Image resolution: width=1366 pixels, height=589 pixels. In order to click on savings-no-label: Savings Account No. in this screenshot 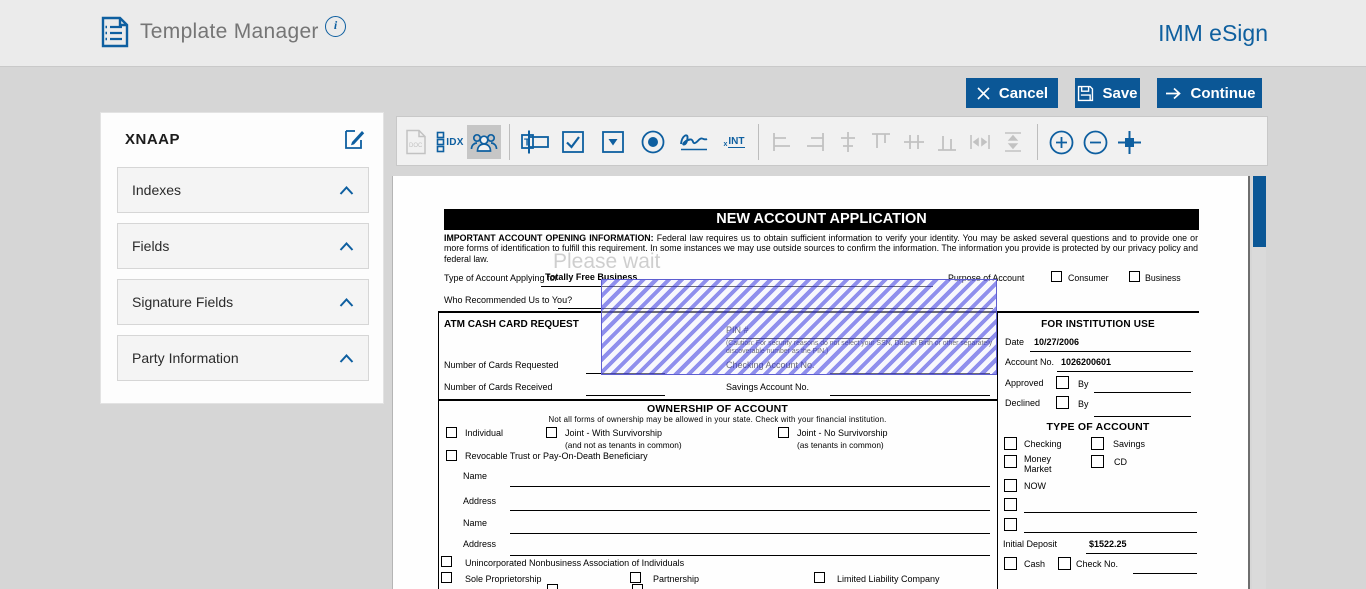, I will do `click(768, 387)`.